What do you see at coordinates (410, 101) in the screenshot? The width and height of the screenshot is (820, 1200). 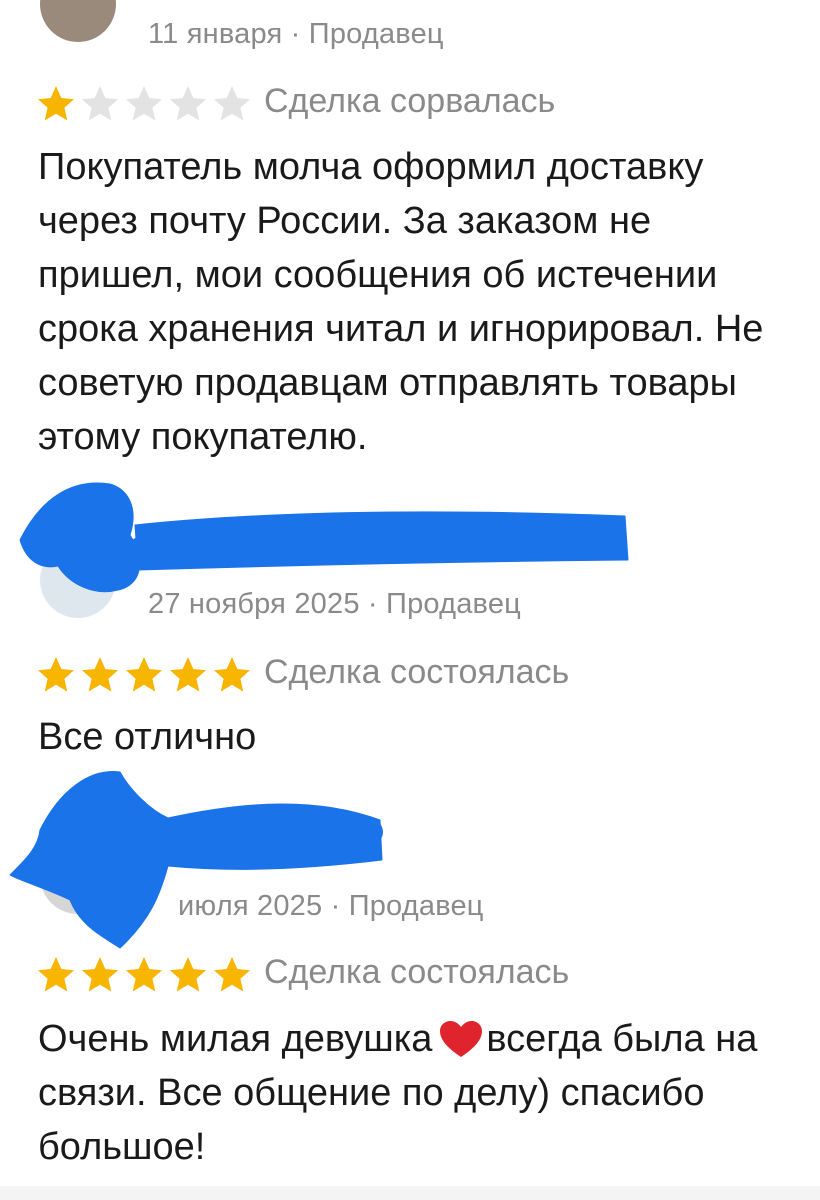 I see `deal-status: Сделка сорвалась` at bounding box center [410, 101].